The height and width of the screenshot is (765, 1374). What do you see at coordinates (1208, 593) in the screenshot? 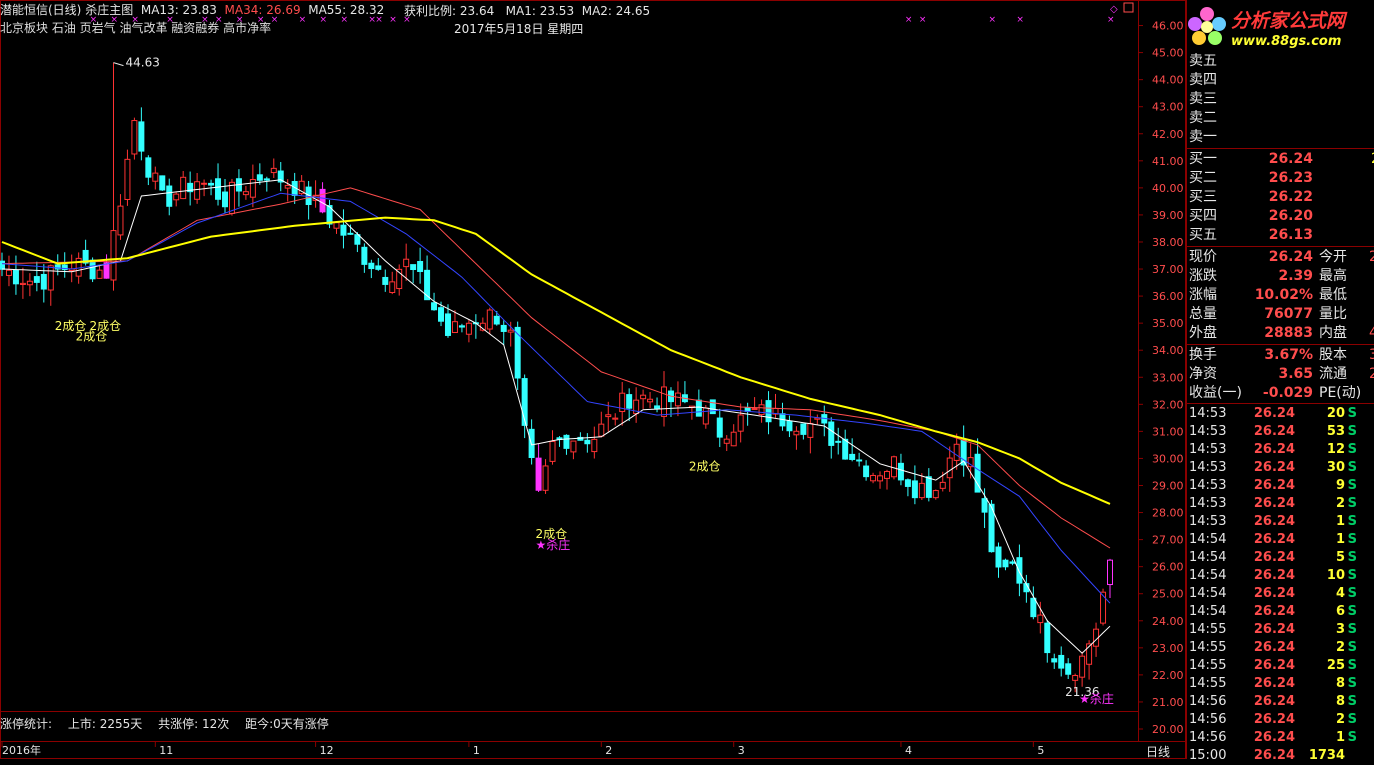
I see `tick-time: 14:54` at bounding box center [1208, 593].